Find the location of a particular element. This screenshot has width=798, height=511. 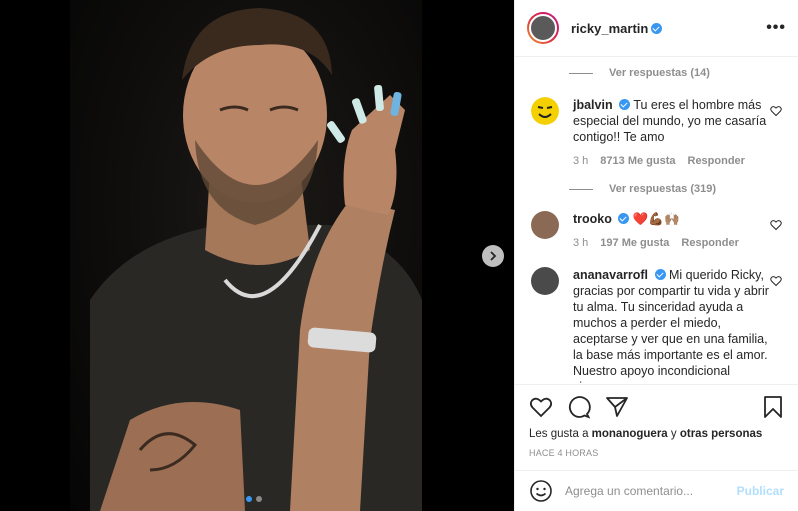

comment-username: jbalvin is located at coordinates (593, 105).